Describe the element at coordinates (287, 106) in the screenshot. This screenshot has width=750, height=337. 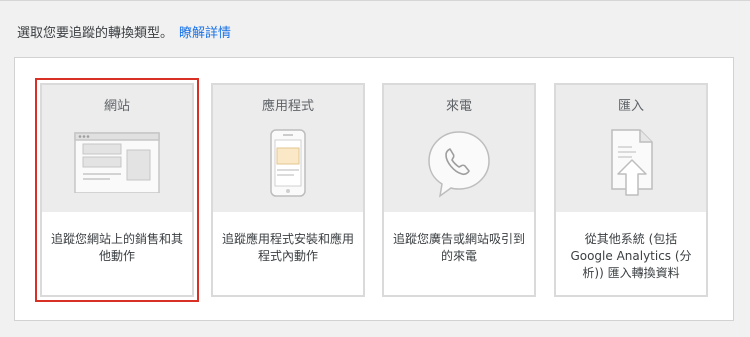
I see `card-title: 應用程式` at that location.